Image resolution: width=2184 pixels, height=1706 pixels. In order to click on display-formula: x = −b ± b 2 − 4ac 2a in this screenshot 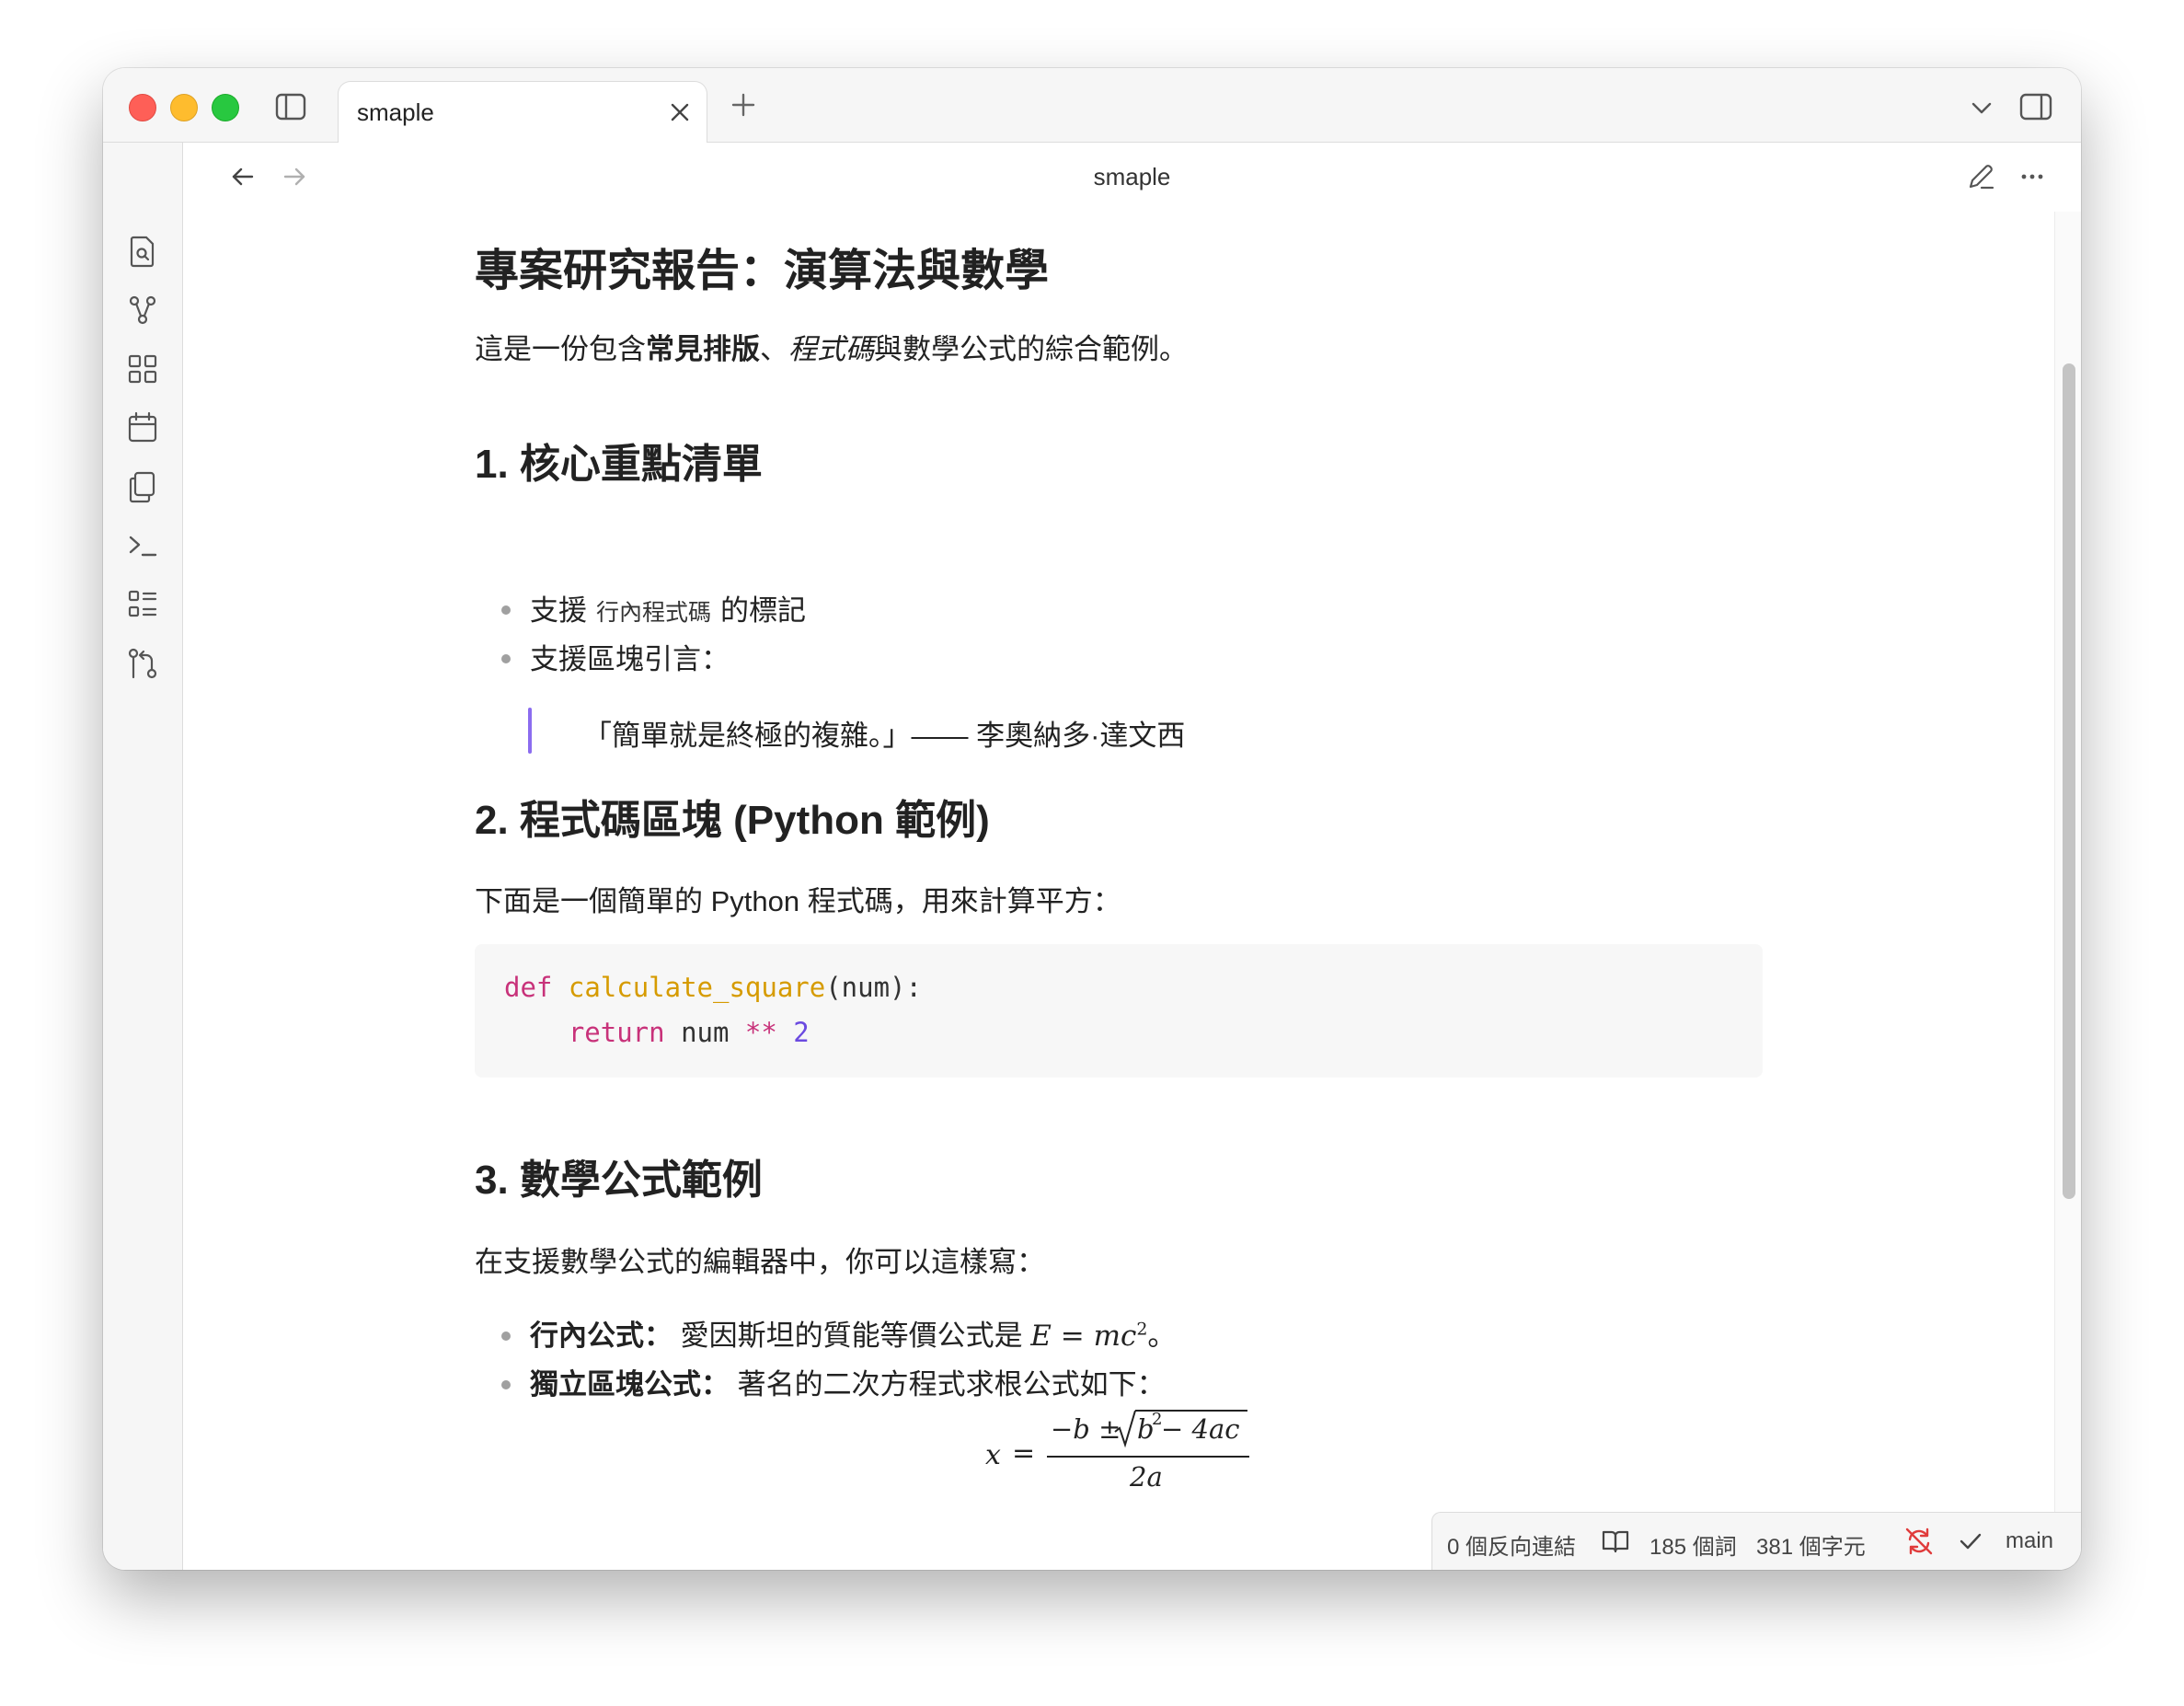, I will do `click(1128, 1458)`.